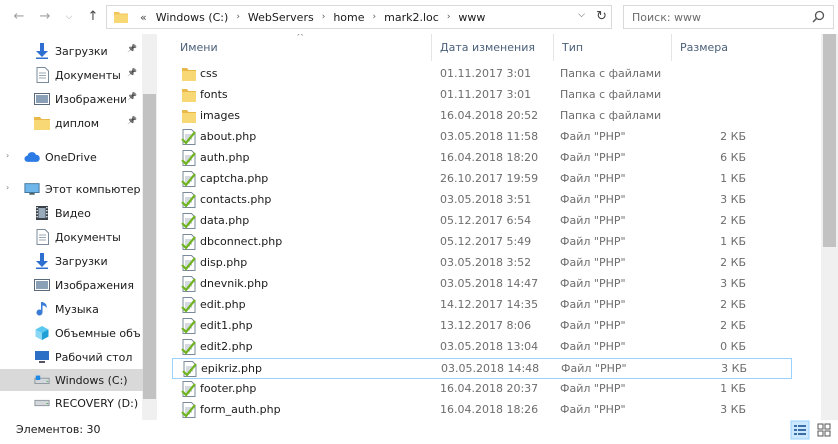 The image size is (838, 444). What do you see at coordinates (69, 17) in the screenshot?
I see `recent-locations-chevron-icon: ⌵` at bounding box center [69, 17].